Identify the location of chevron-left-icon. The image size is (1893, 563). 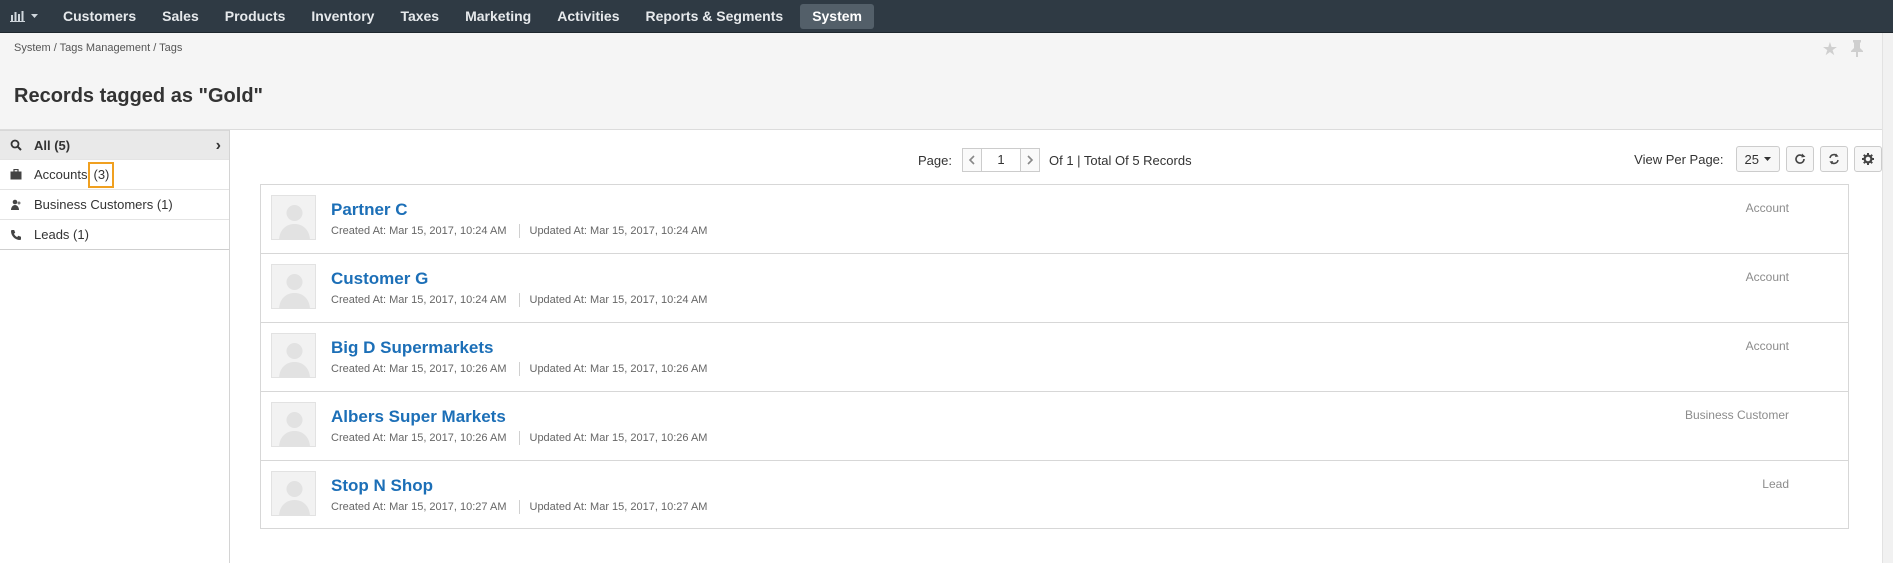
(971, 160).